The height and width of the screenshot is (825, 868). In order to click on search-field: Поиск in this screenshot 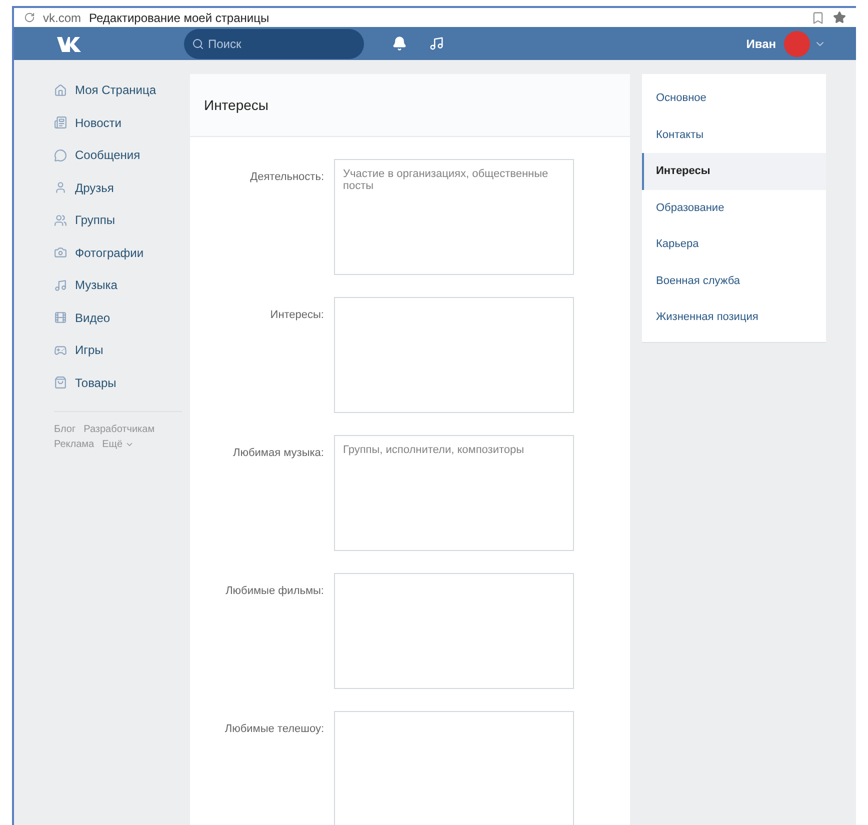, I will do `click(274, 43)`.